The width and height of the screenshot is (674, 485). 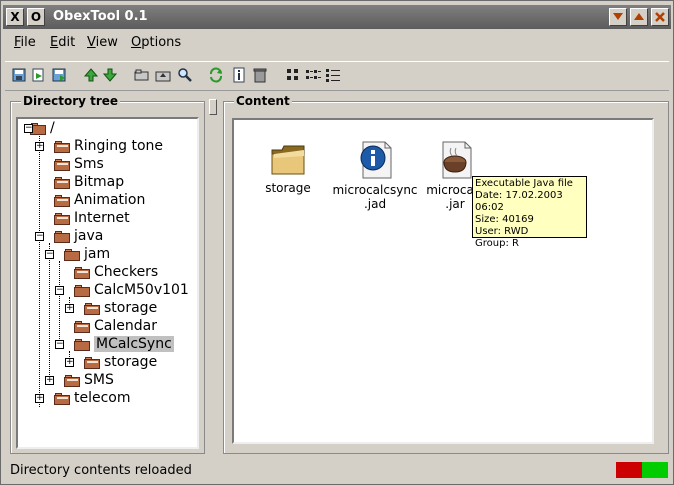 I want to click on import-icon, so click(x=38, y=75).